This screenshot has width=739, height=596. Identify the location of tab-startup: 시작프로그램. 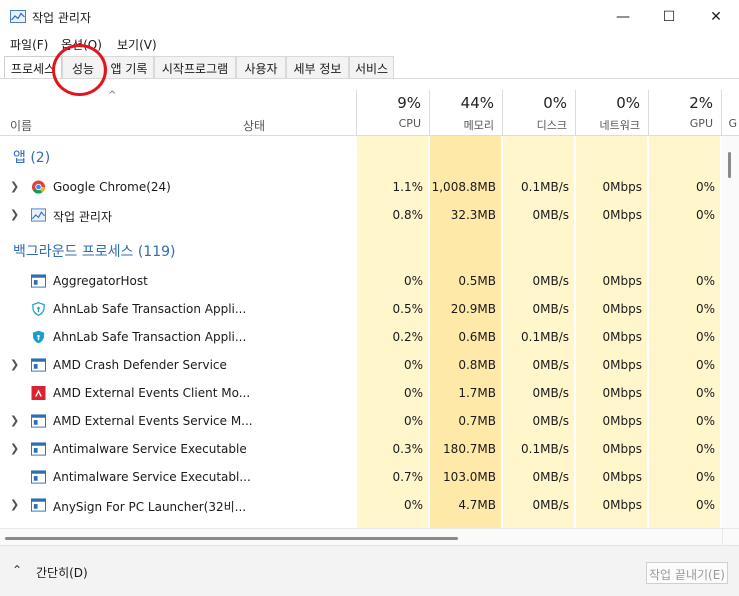
(195, 67).